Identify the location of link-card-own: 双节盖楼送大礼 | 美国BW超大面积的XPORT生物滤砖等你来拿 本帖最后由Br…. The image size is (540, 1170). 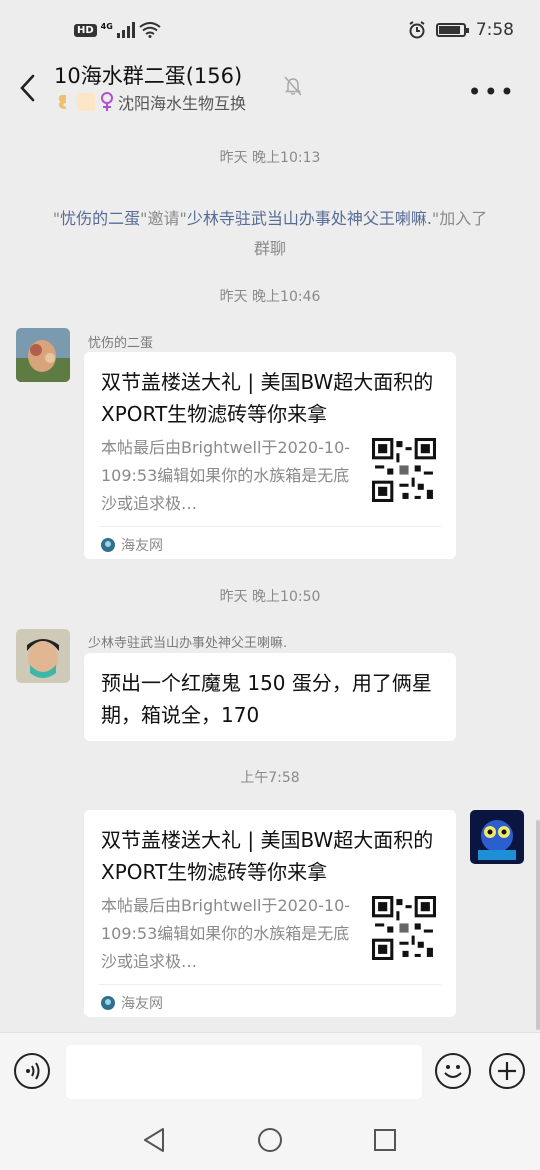
(270, 913).